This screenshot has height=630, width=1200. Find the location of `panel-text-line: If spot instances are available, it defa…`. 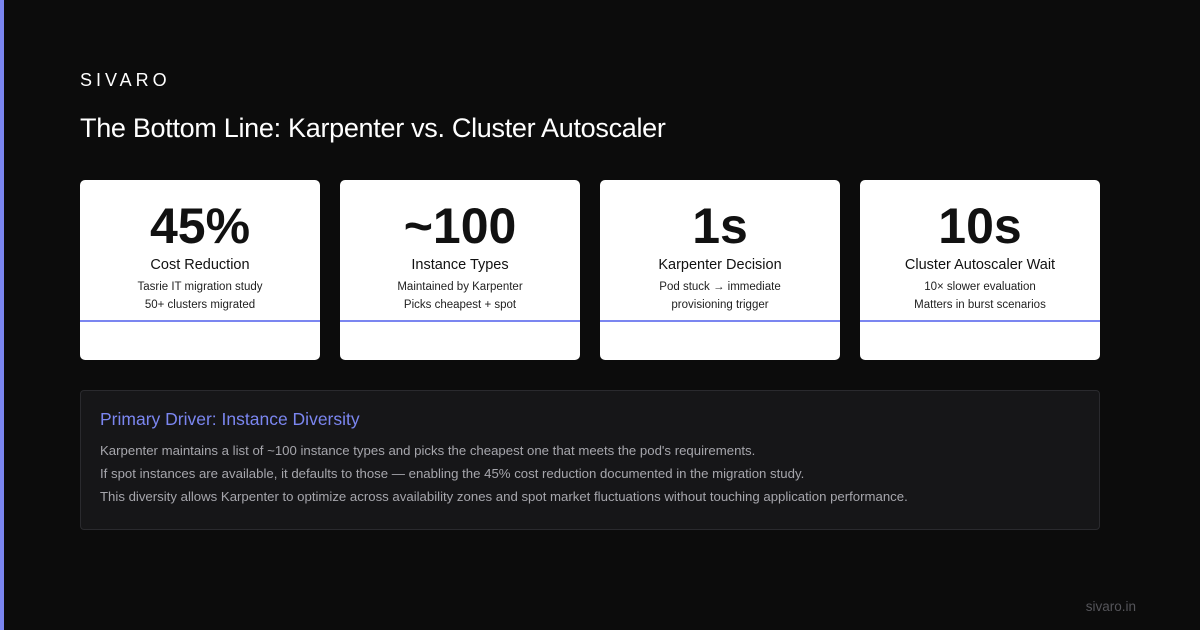

panel-text-line: If spot instances are available, it defa… is located at coordinates (452, 473).